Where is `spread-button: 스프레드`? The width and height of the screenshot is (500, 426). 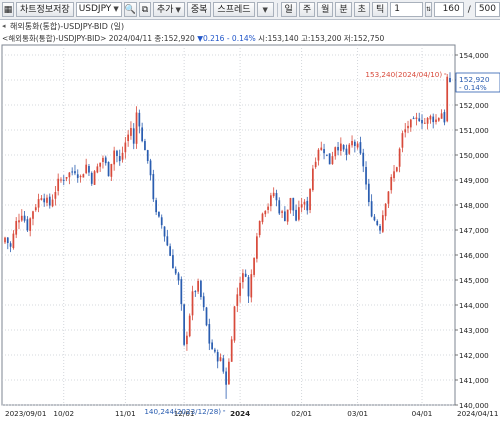 spread-button: 스프레드 is located at coordinates (234, 9).